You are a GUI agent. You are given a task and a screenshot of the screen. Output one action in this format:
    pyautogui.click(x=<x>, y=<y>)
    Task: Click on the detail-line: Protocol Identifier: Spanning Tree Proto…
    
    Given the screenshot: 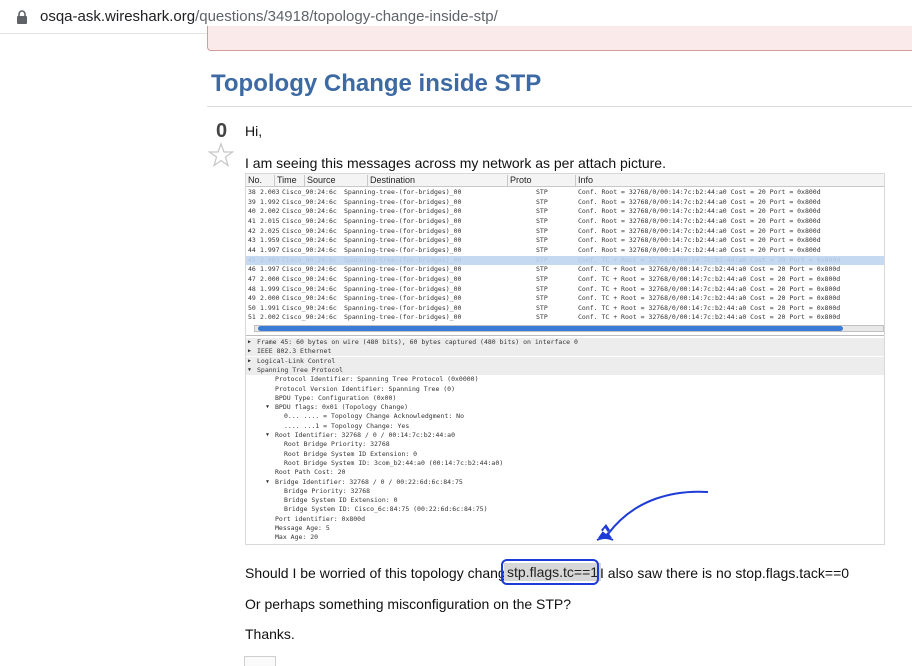 What is the action you would take?
    pyautogui.click(x=565, y=379)
    